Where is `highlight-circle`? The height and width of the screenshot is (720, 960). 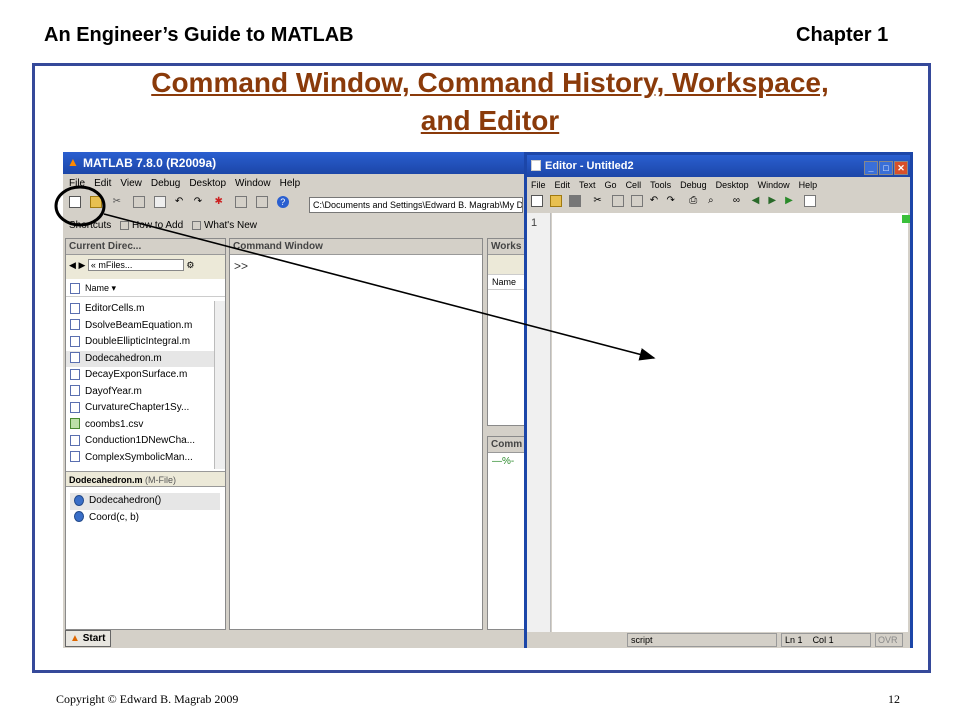
highlight-circle is located at coordinates (80, 206).